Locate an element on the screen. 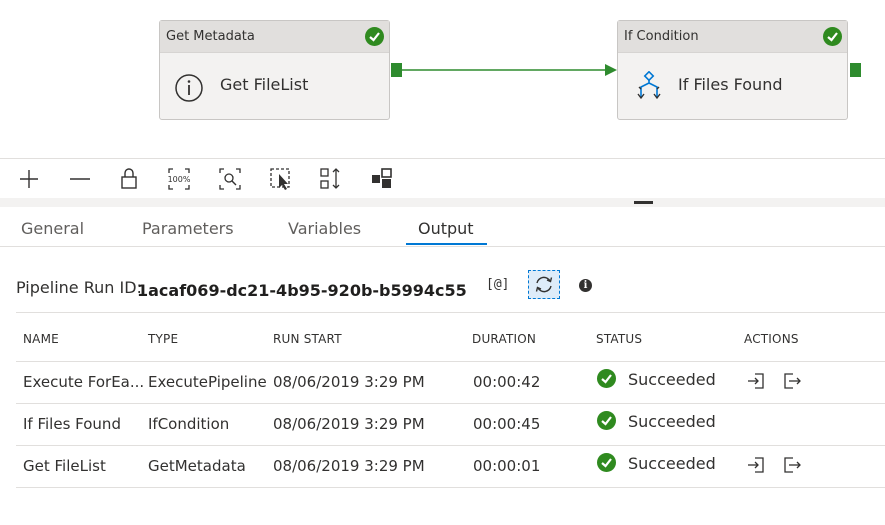 This screenshot has height=525, width=885. cell-name: Get FileList is located at coordinates (64, 466).